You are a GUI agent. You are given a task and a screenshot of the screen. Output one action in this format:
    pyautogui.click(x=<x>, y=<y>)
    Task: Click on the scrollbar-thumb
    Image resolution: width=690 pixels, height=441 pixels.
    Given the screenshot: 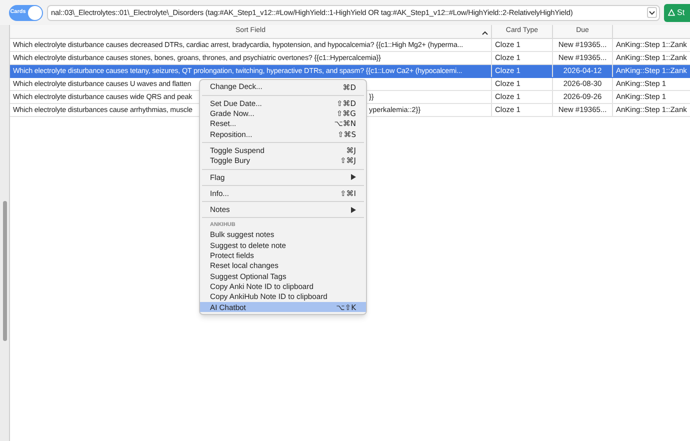 What is the action you would take?
    pyautogui.click(x=4, y=271)
    